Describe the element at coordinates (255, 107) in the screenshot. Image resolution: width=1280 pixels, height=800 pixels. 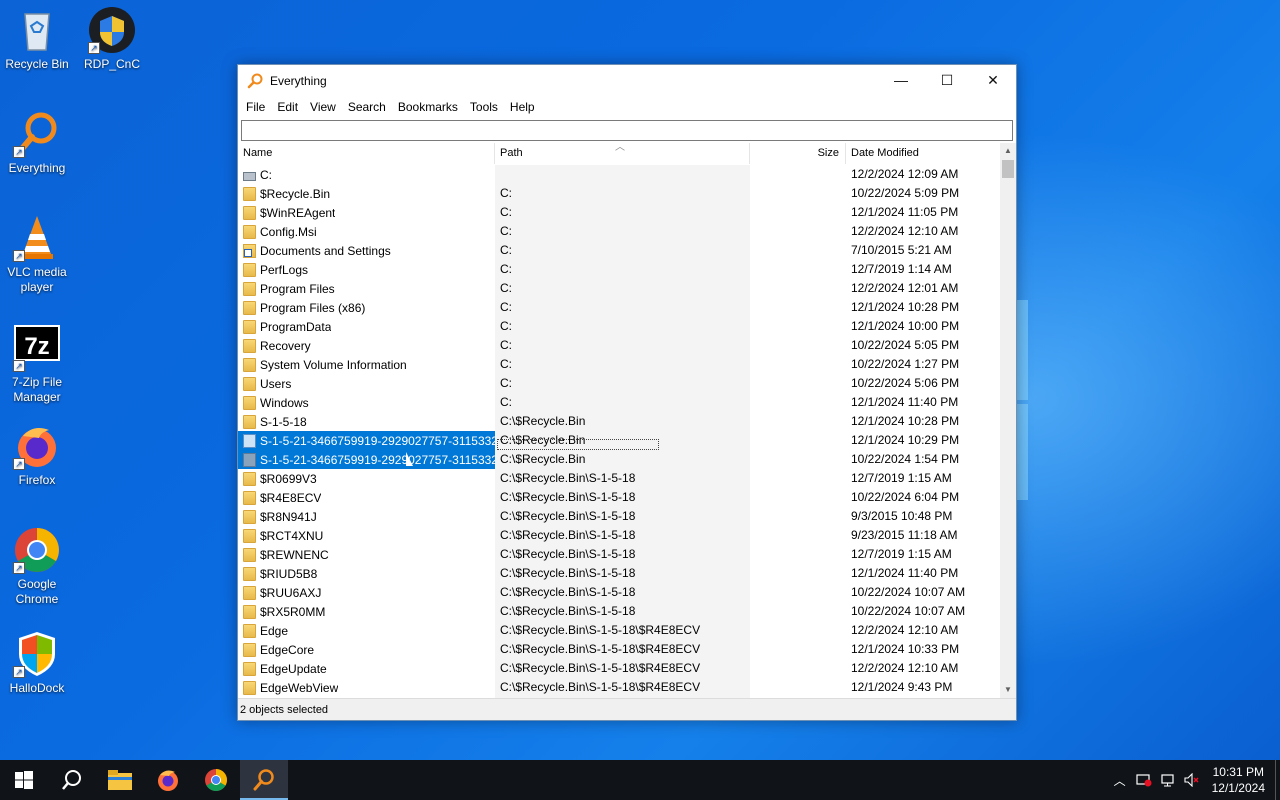
I see `menu-file: File` at that location.